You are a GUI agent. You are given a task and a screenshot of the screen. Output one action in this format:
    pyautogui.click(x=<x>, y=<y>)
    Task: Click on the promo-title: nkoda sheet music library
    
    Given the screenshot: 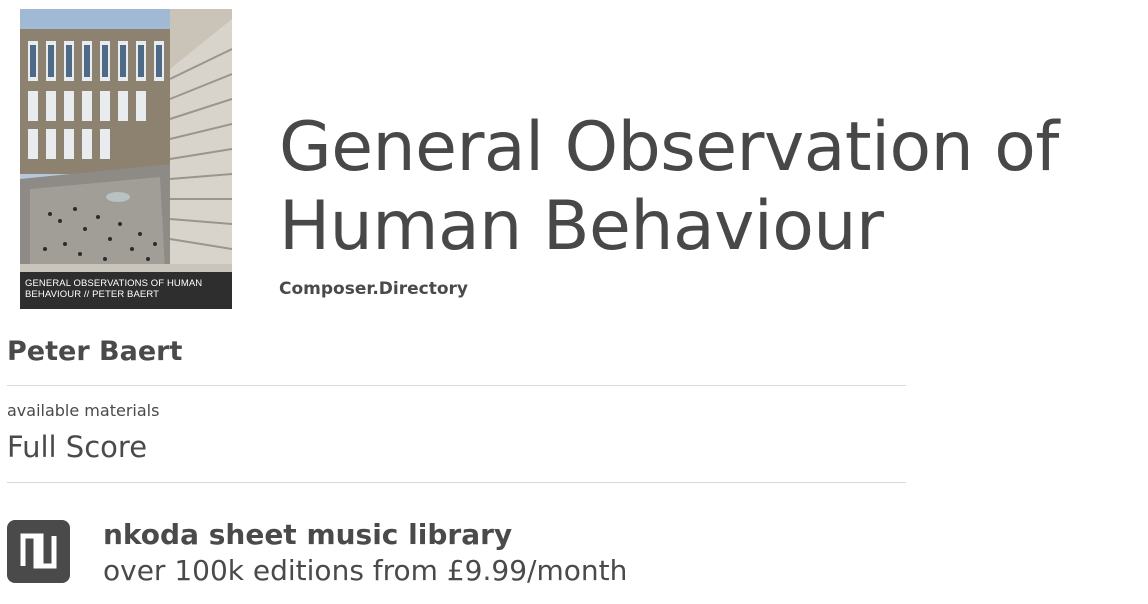 What is the action you would take?
    pyautogui.click(x=308, y=534)
    